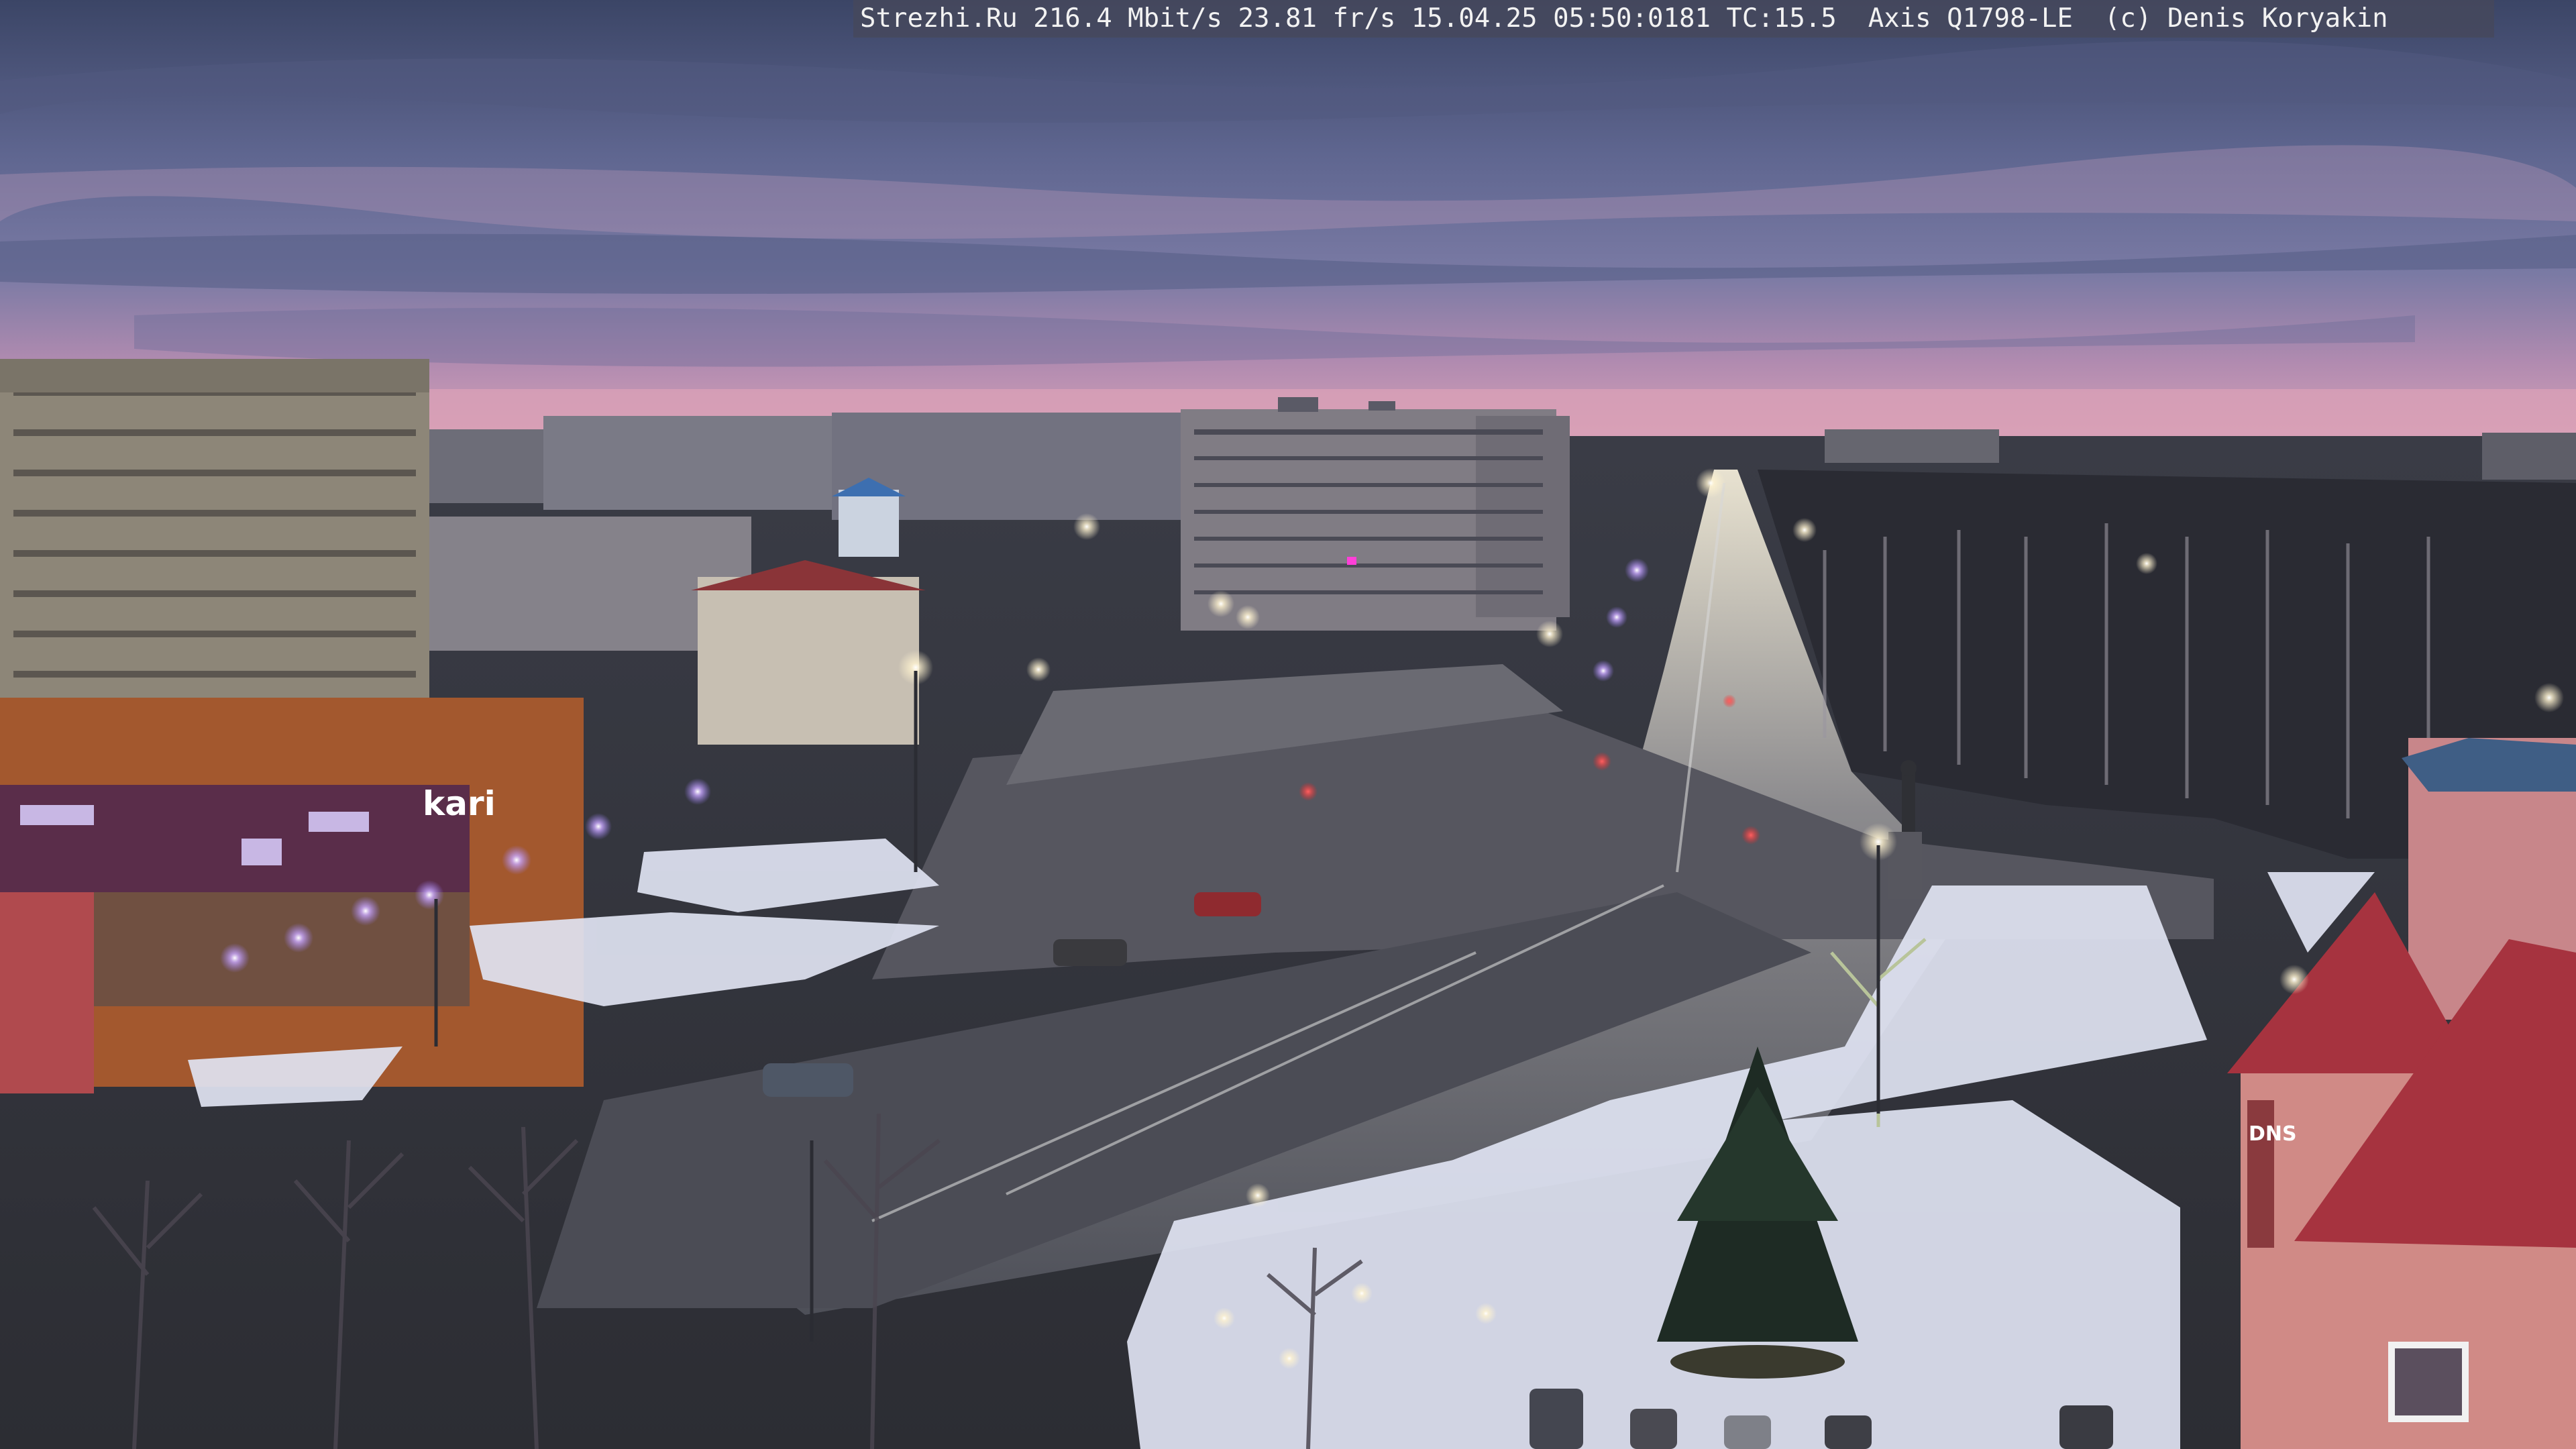 The image size is (2576, 1449). What do you see at coordinates (459, 803) in the screenshot?
I see `store-sign-kari: kari` at bounding box center [459, 803].